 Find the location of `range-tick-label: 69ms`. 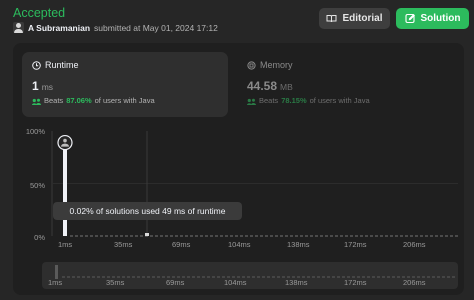

range-tick-label: 69ms is located at coordinates (175, 282).